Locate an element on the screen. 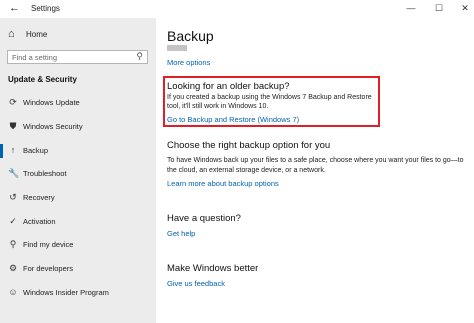 The image size is (474, 323). sidebar-item-label: Troubleshoot is located at coordinates (45, 173).